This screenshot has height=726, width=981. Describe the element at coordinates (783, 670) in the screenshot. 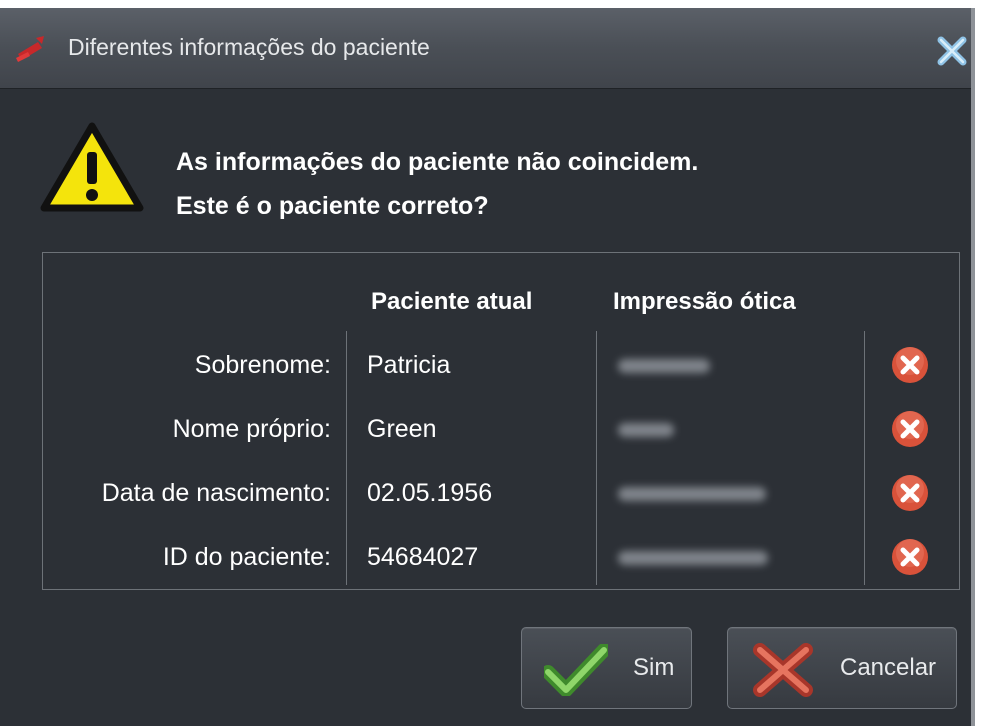

I see `cross-icon` at that location.